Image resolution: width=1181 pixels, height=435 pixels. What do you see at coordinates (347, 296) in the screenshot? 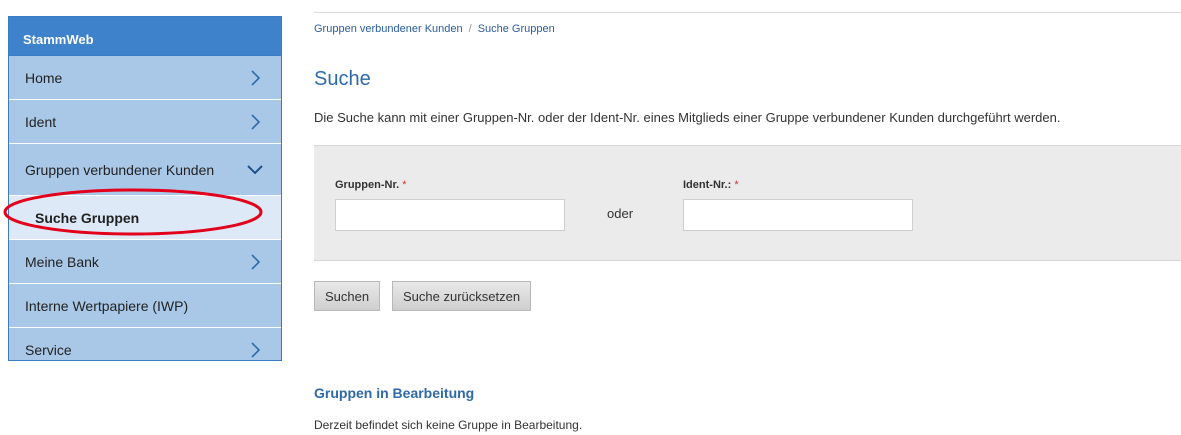
I see `search-button: Suchen` at bounding box center [347, 296].